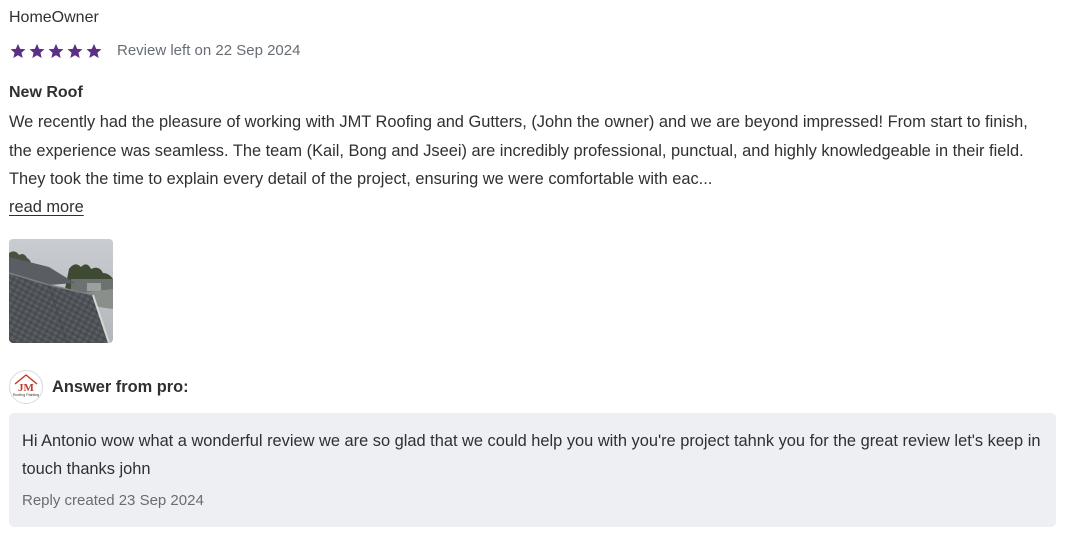  I want to click on pro-answer-label: Answer from pro:, so click(120, 386).